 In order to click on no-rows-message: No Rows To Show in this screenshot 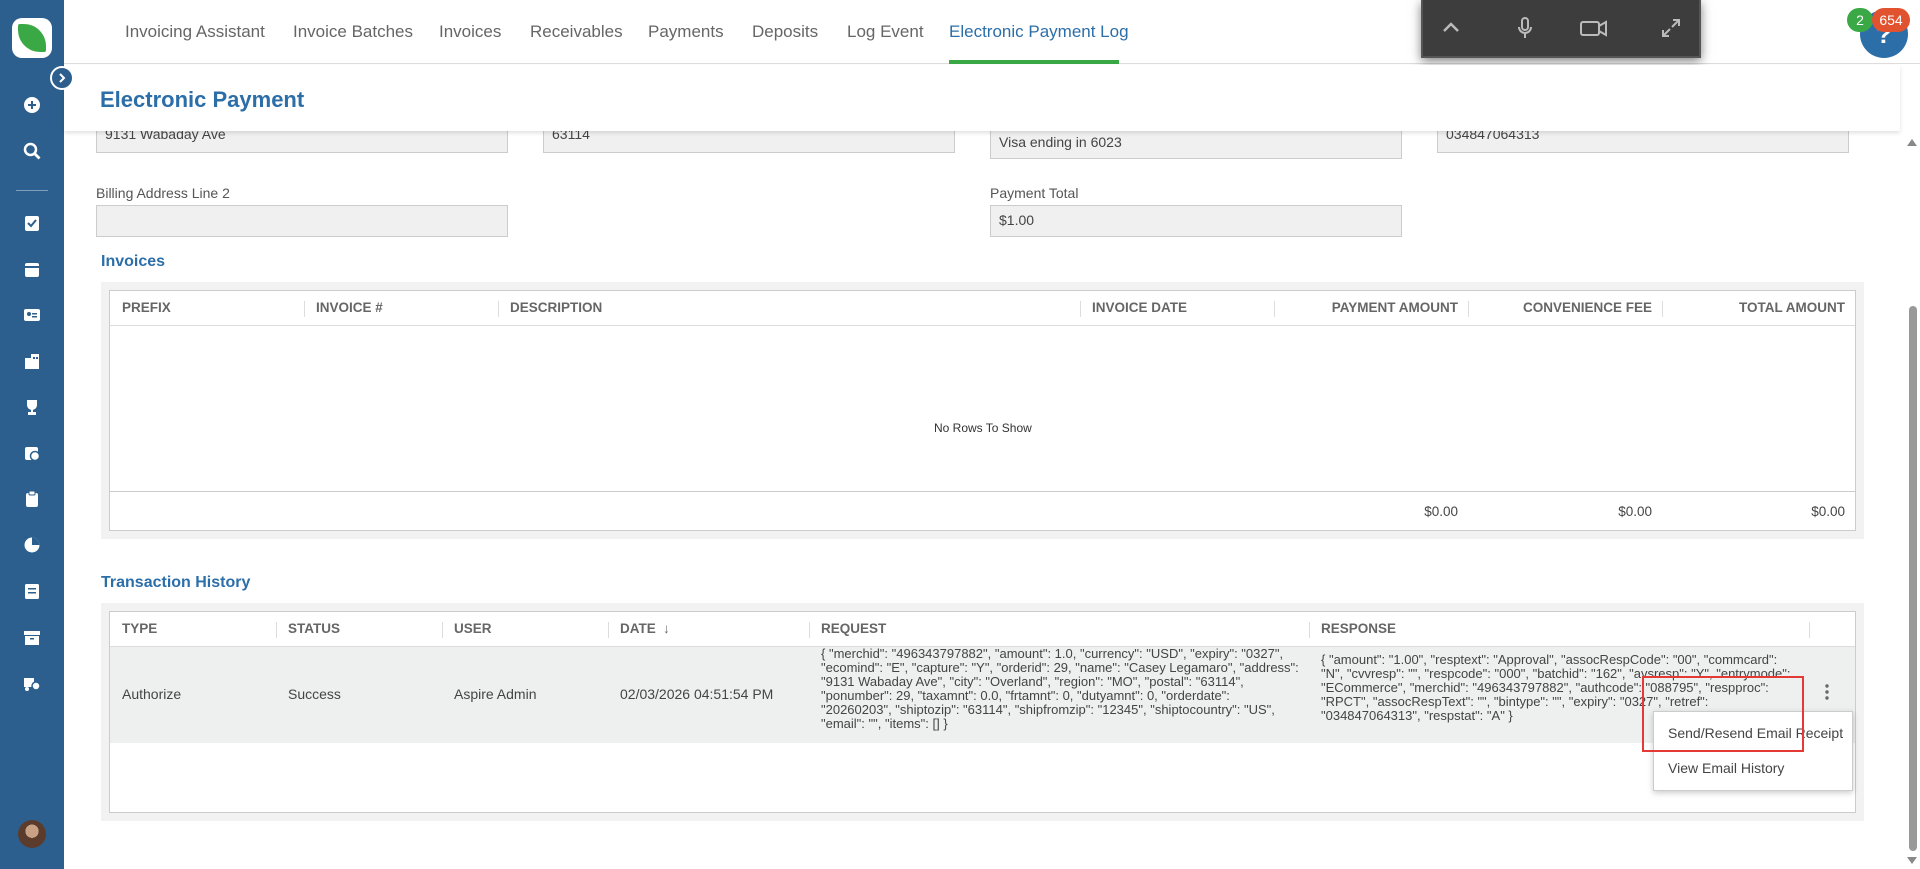, I will do `click(983, 428)`.